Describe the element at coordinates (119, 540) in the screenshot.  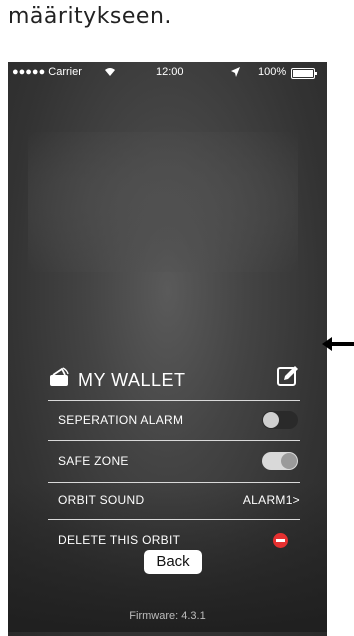
I see `delete-orbit-label: DELETE THIS ORBIT` at that location.